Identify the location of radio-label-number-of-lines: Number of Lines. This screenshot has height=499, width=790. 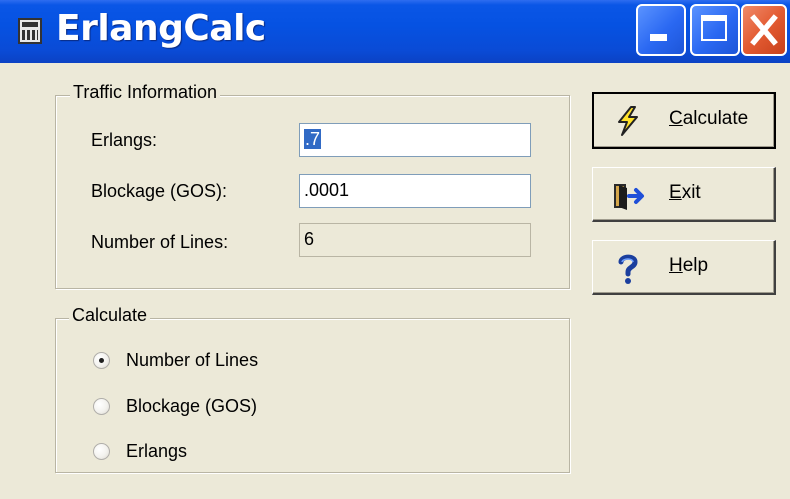
(192, 359).